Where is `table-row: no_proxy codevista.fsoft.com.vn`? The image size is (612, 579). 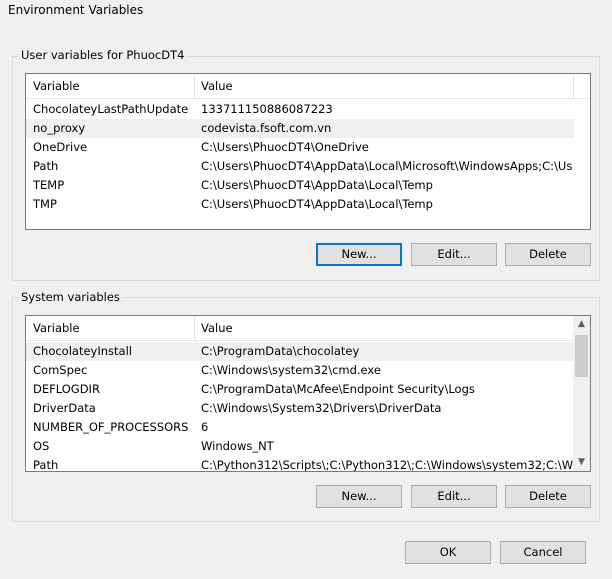
table-row: no_proxy codevista.fsoft.com.vn is located at coordinates (300, 128).